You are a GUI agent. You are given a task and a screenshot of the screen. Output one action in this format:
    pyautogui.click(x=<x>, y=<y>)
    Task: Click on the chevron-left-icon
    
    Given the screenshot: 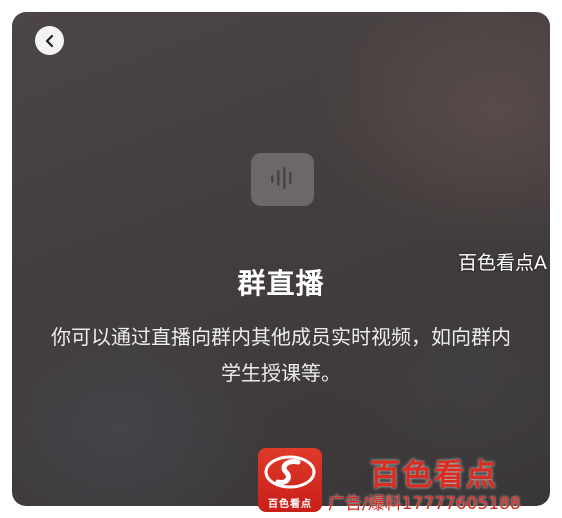 What is the action you would take?
    pyautogui.click(x=50, y=41)
    